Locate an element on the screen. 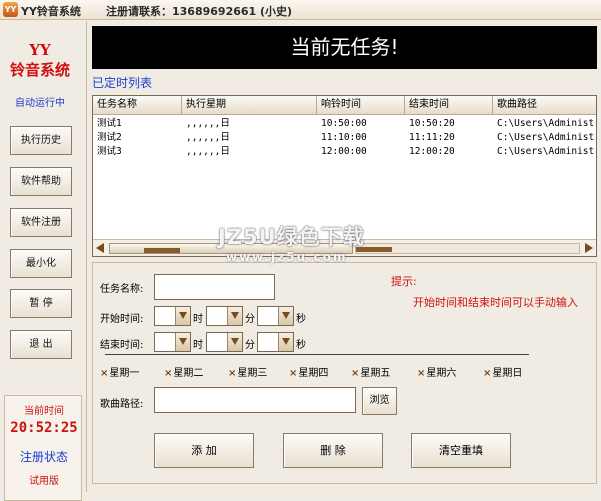 The image size is (601, 501). logo-yy: YY is located at coordinates (40, 50).